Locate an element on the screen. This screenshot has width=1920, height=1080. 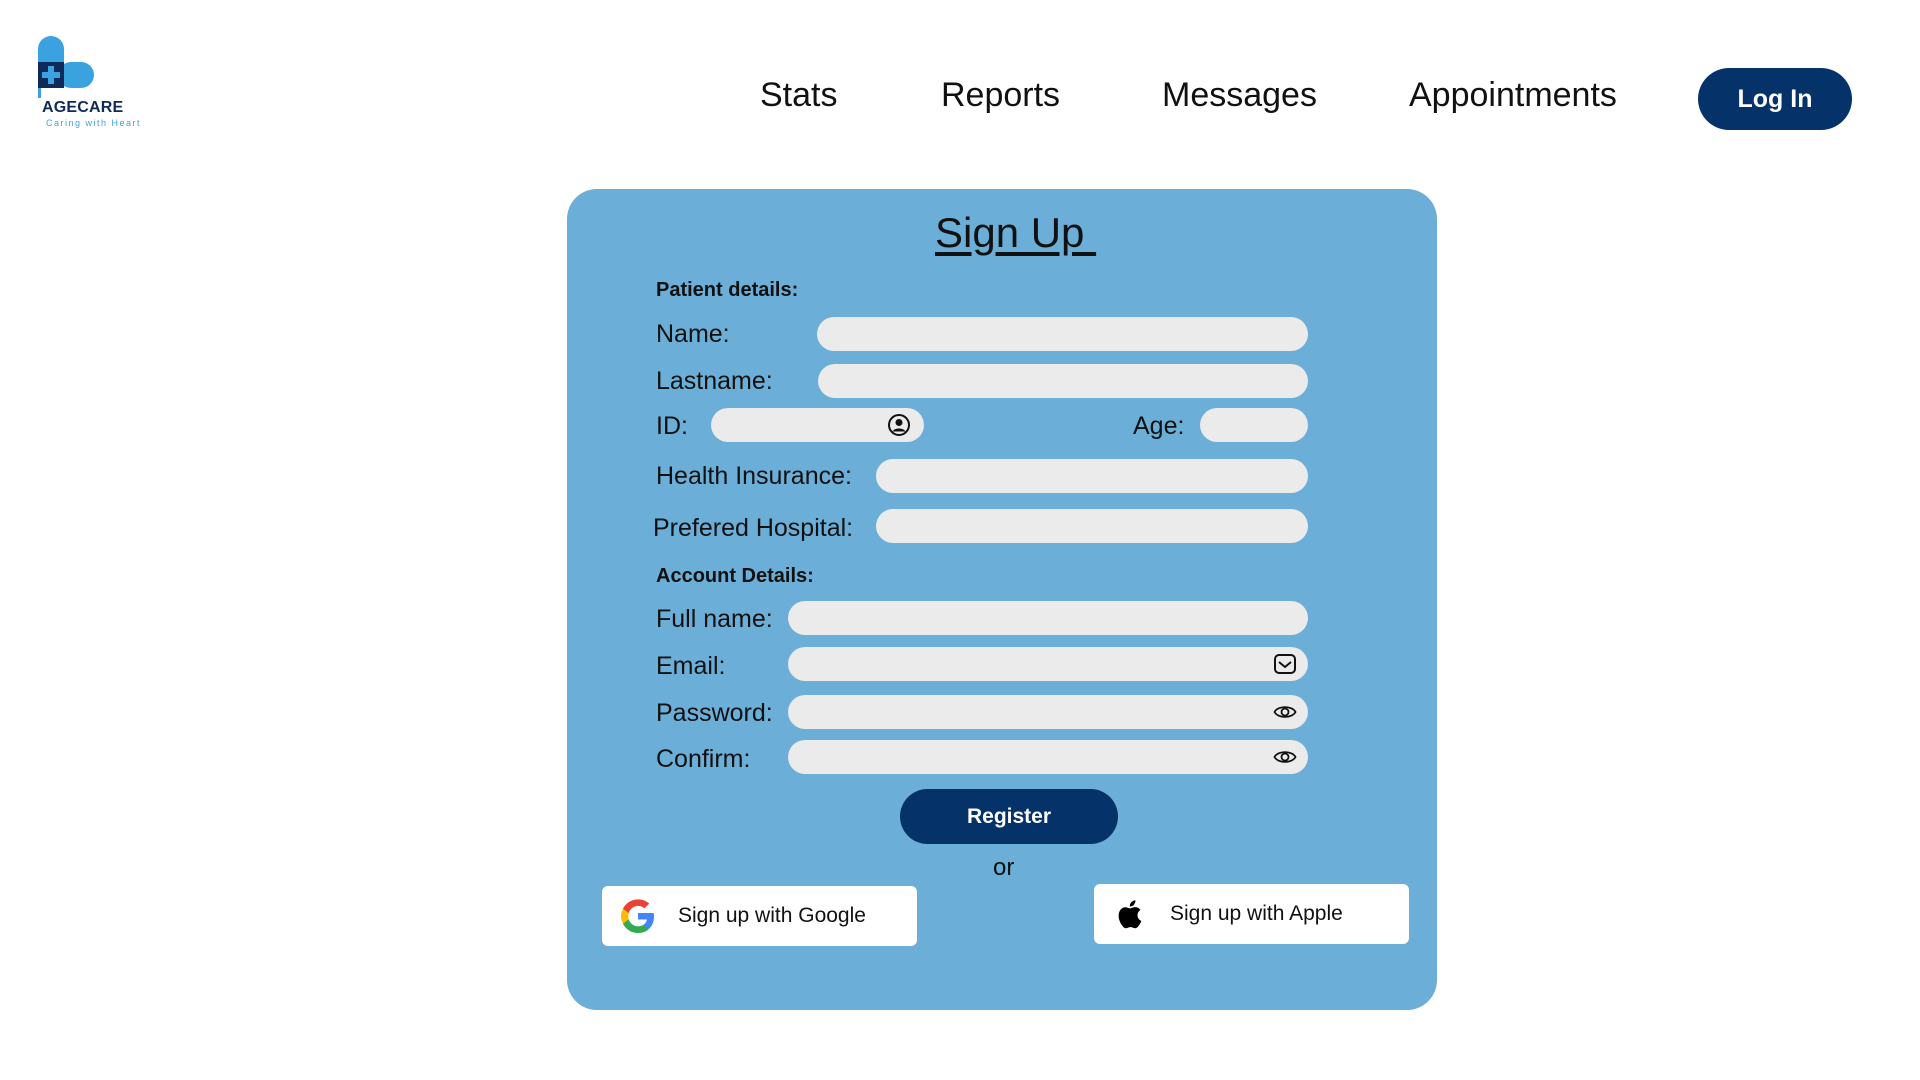
account-details-heading: Account Details: is located at coordinates (735, 576).